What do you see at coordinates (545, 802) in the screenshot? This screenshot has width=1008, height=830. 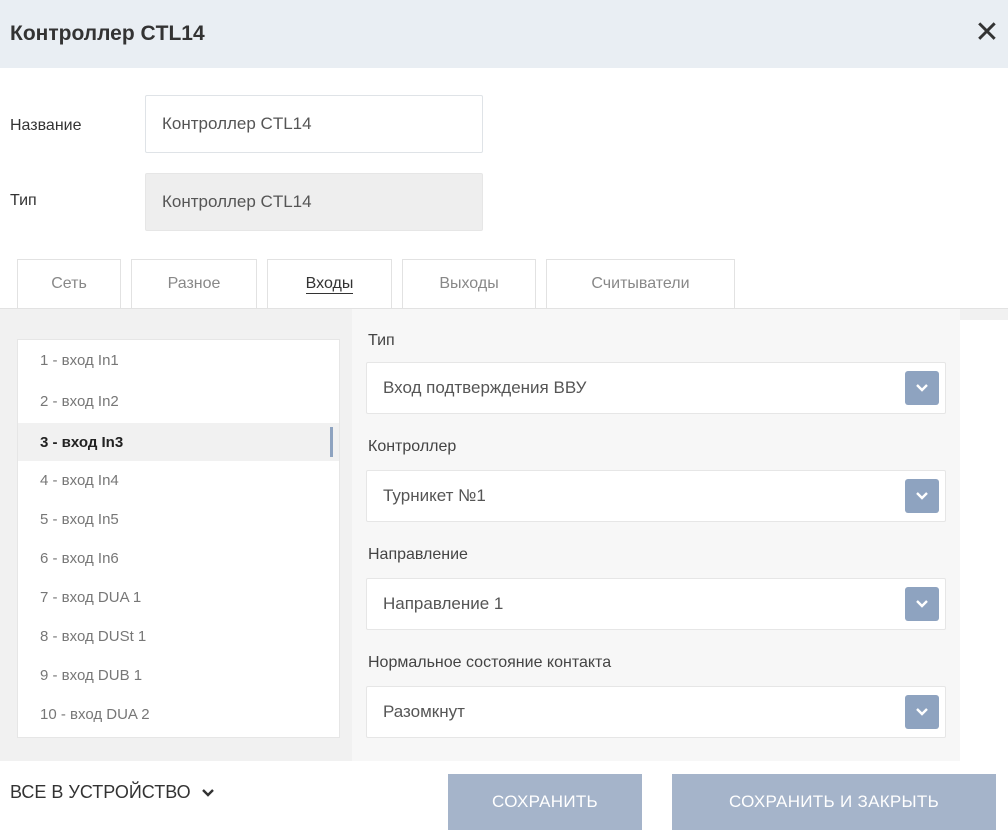 I see `save-button: СОХРАНИТЬ` at bounding box center [545, 802].